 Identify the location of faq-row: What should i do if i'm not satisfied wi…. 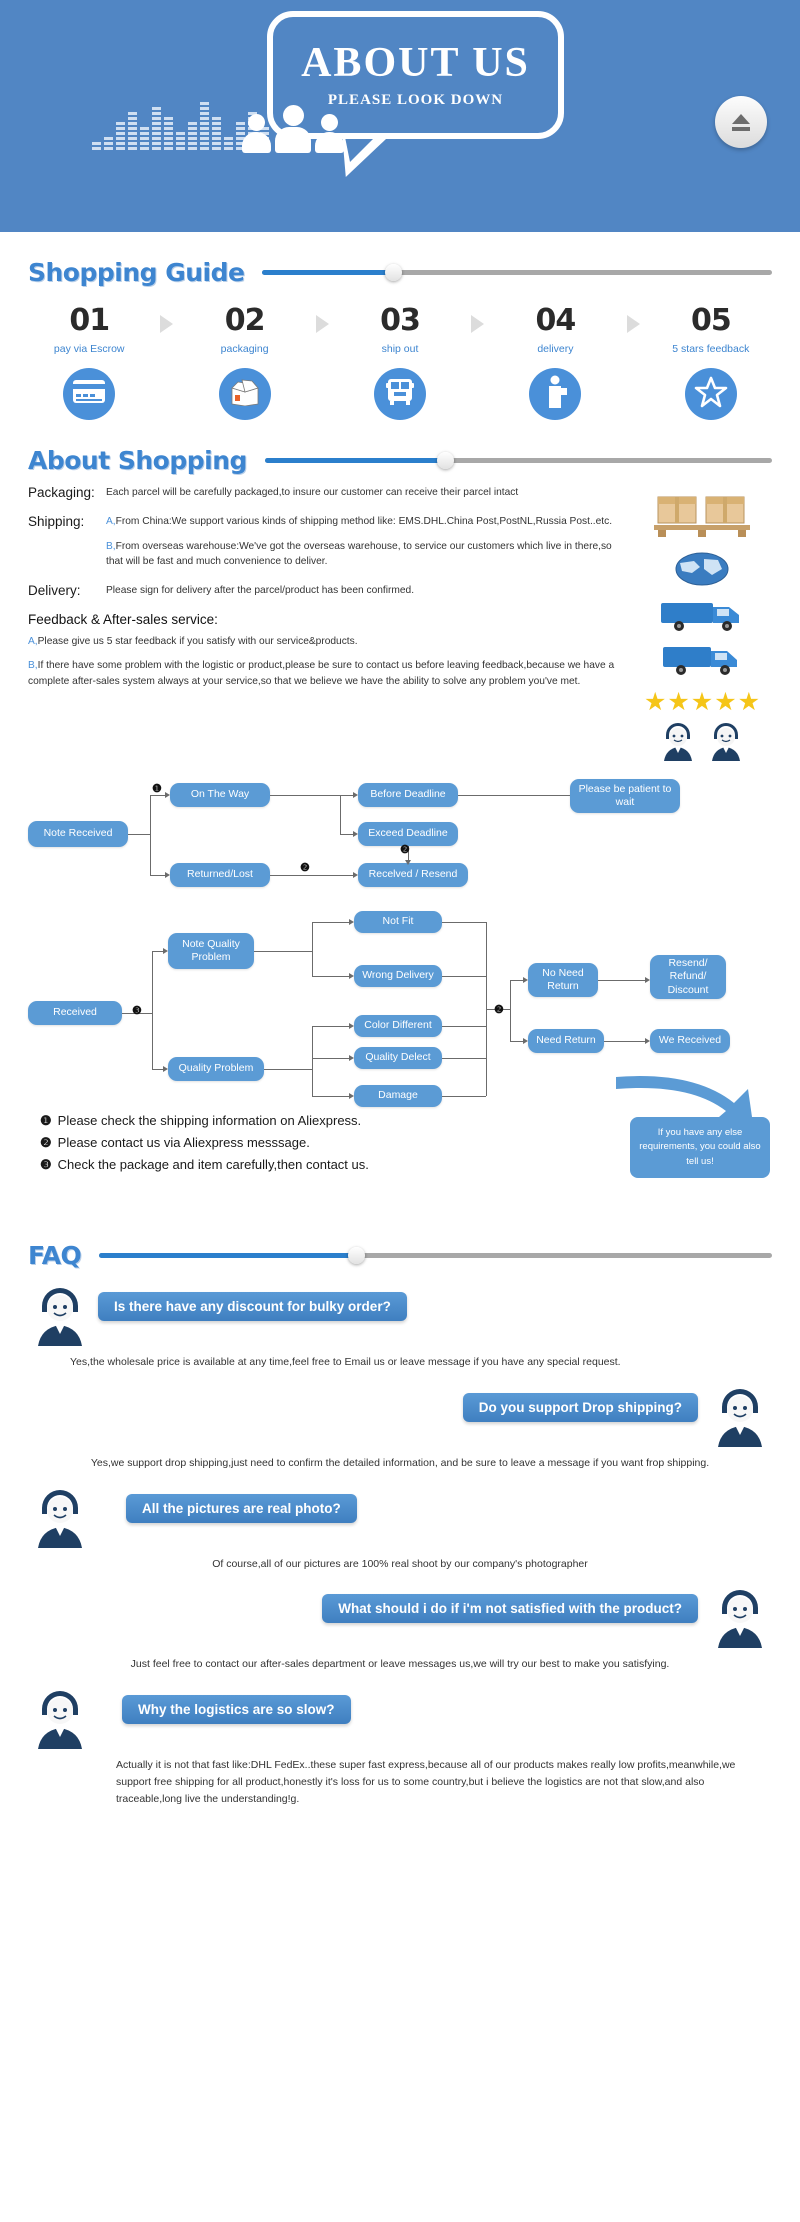
(400, 1617).